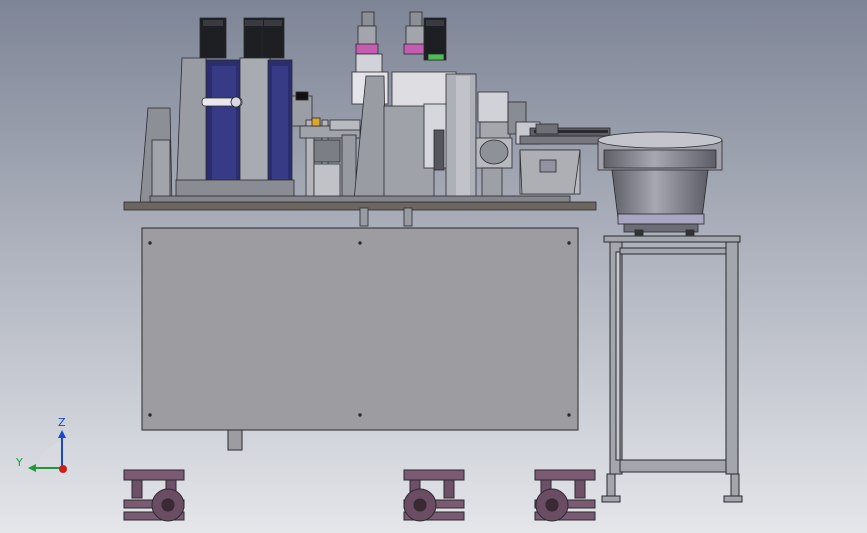 This screenshot has height=533, width=867. I want to click on center-valve-a, so click(368, 19).